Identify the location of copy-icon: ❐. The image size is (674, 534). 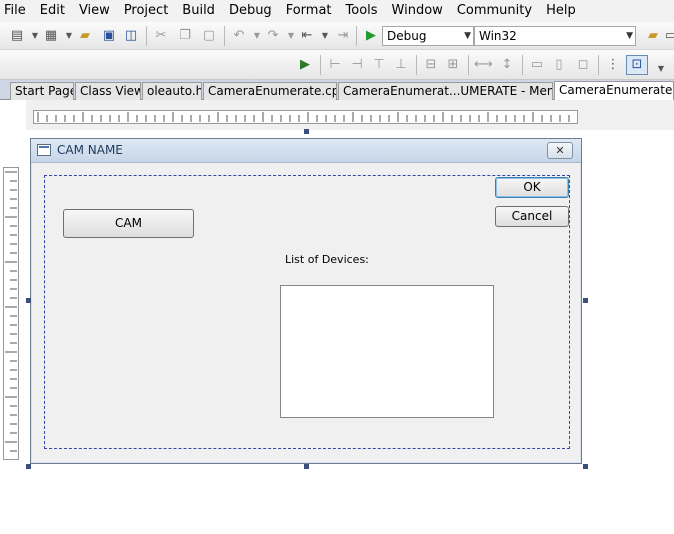
(185, 36).